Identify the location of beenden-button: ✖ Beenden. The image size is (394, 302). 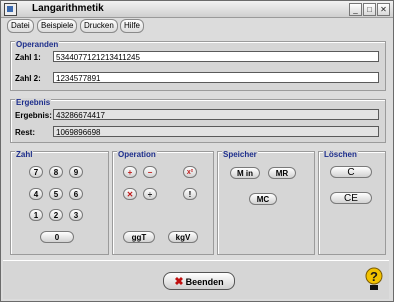
(199, 281).